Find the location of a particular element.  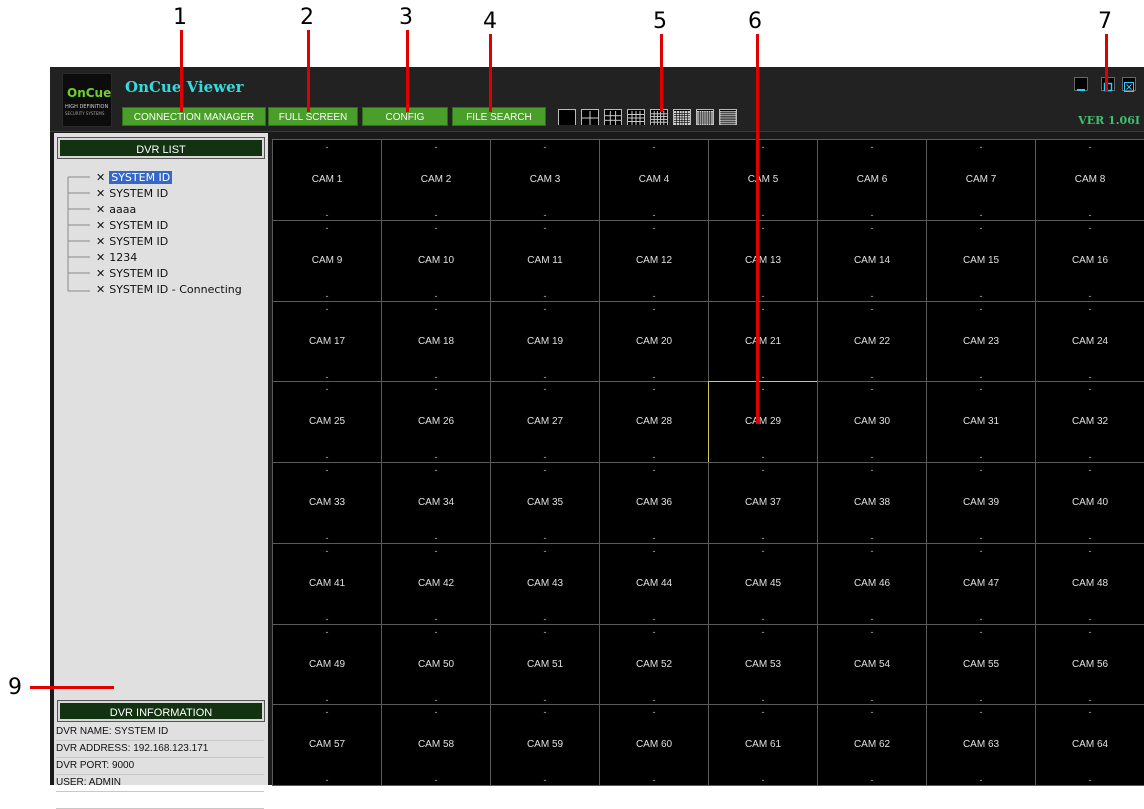

camera-tile: - CAM 15 - is located at coordinates (981, 260).